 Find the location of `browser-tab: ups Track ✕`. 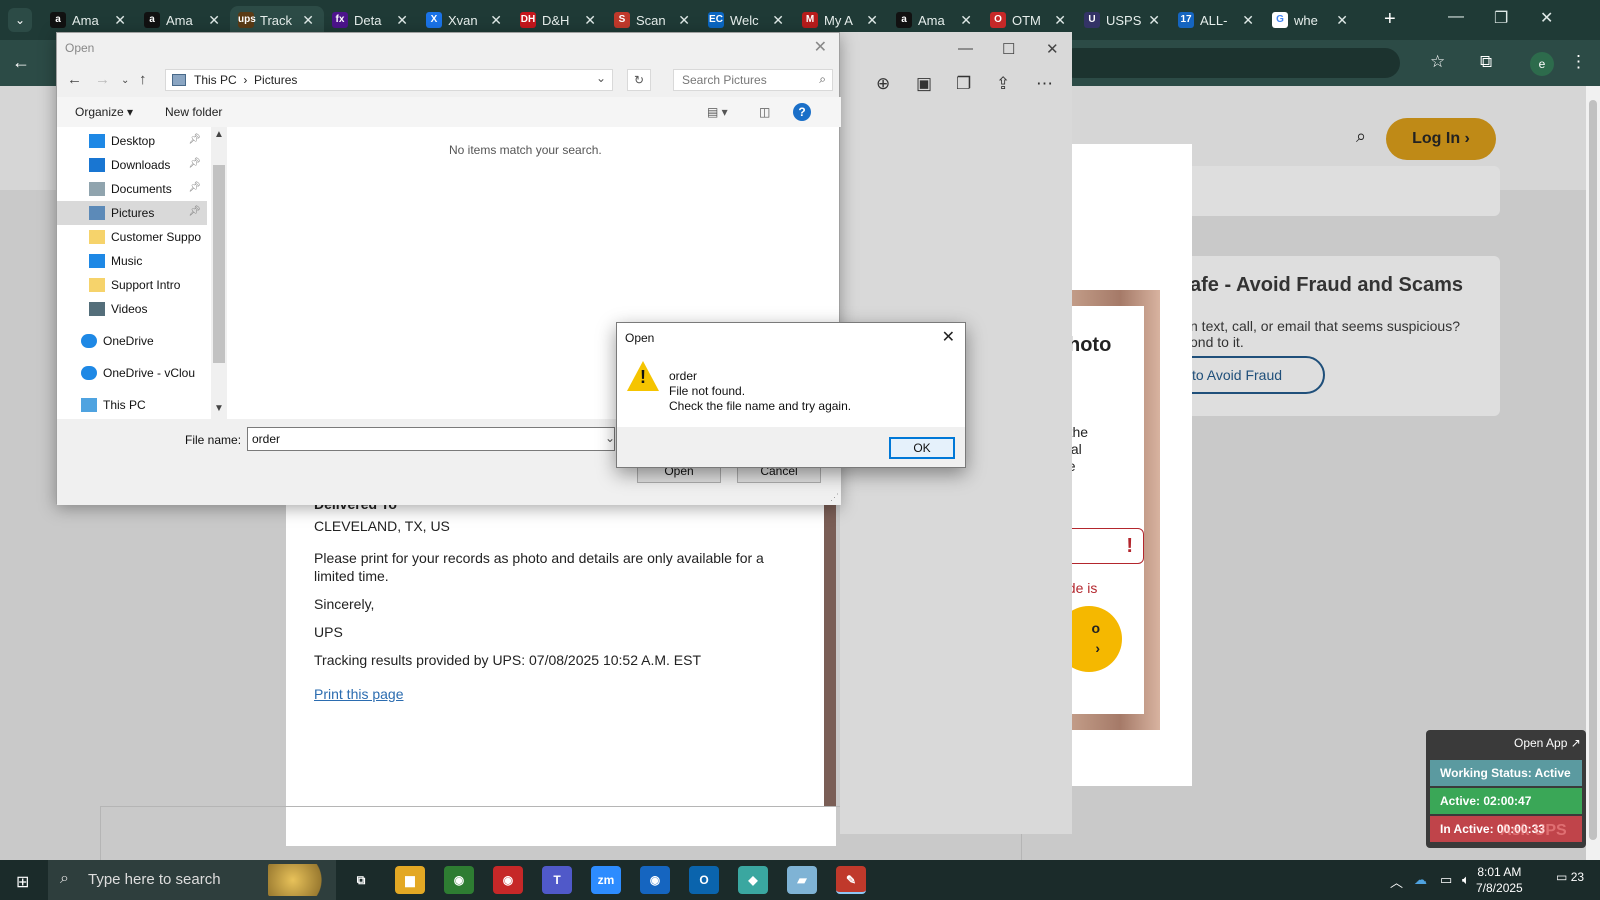

browser-tab: ups Track ✕ is located at coordinates (277, 20).